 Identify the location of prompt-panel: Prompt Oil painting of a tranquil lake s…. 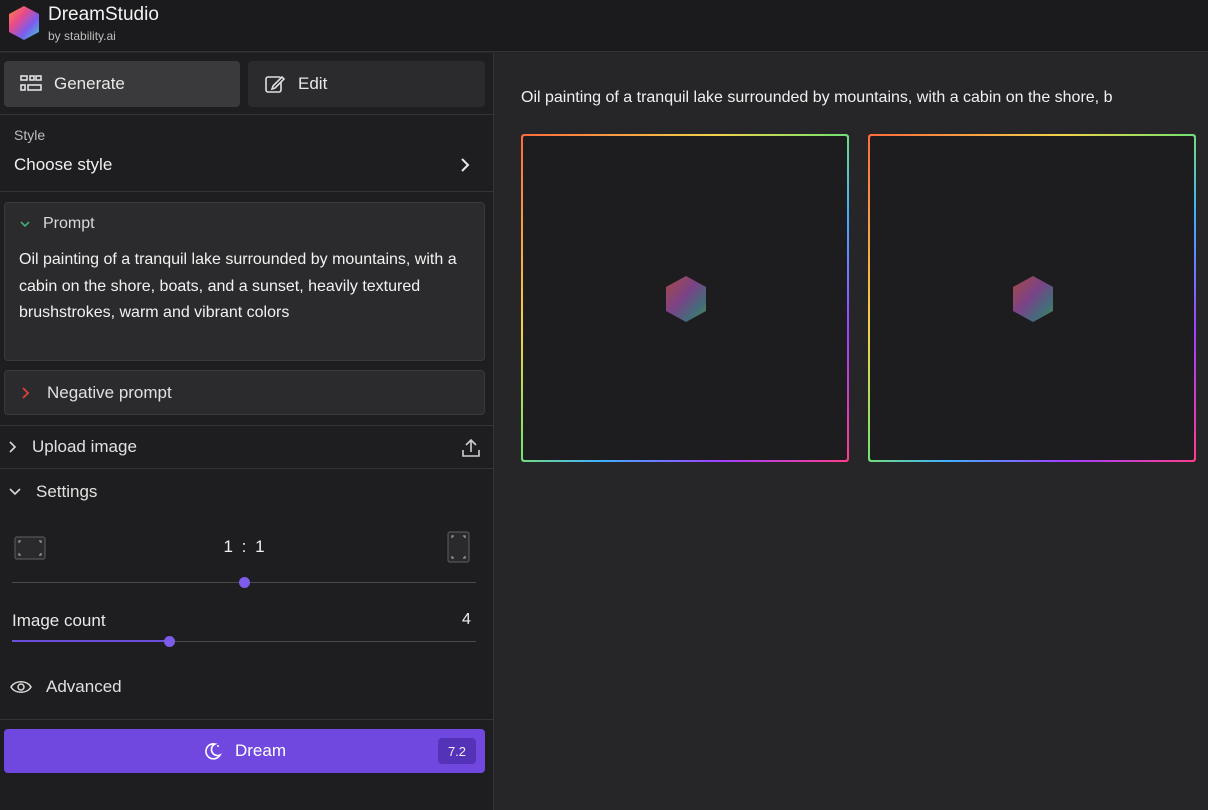
(244, 281).